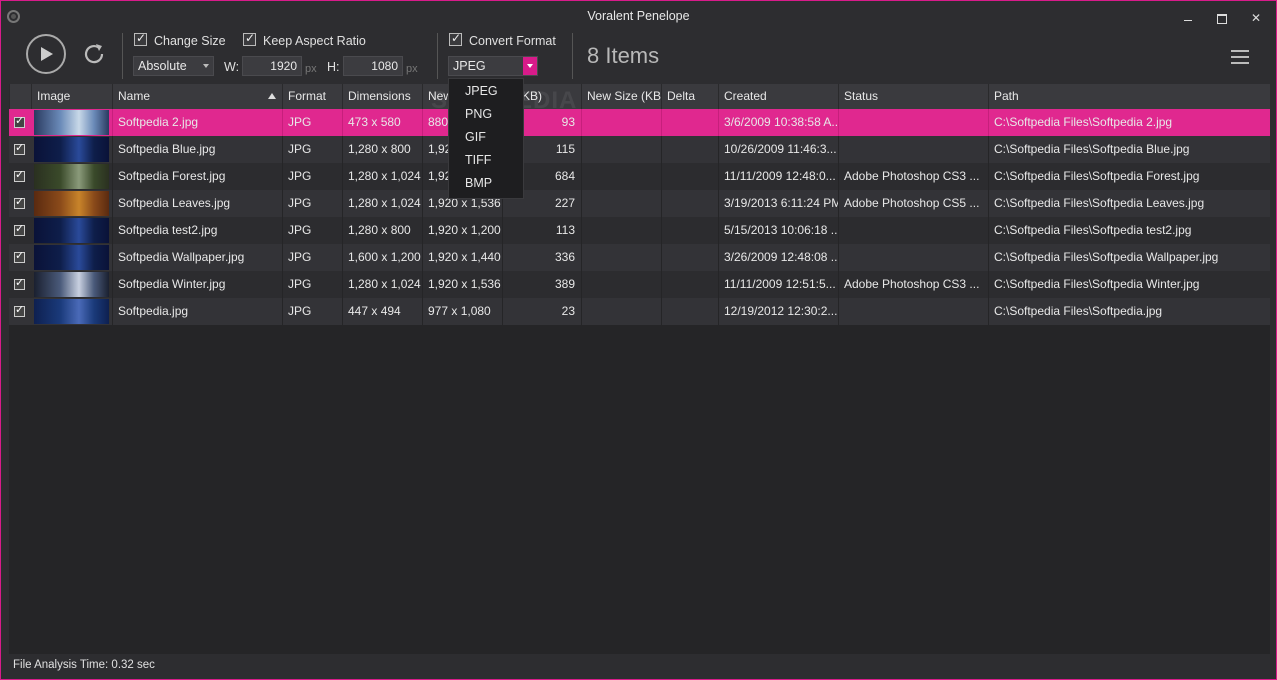 This screenshot has width=1277, height=680. What do you see at coordinates (493, 66) in the screenshot?
I see `format-select: JPEG` at bounding box center [493, 66].